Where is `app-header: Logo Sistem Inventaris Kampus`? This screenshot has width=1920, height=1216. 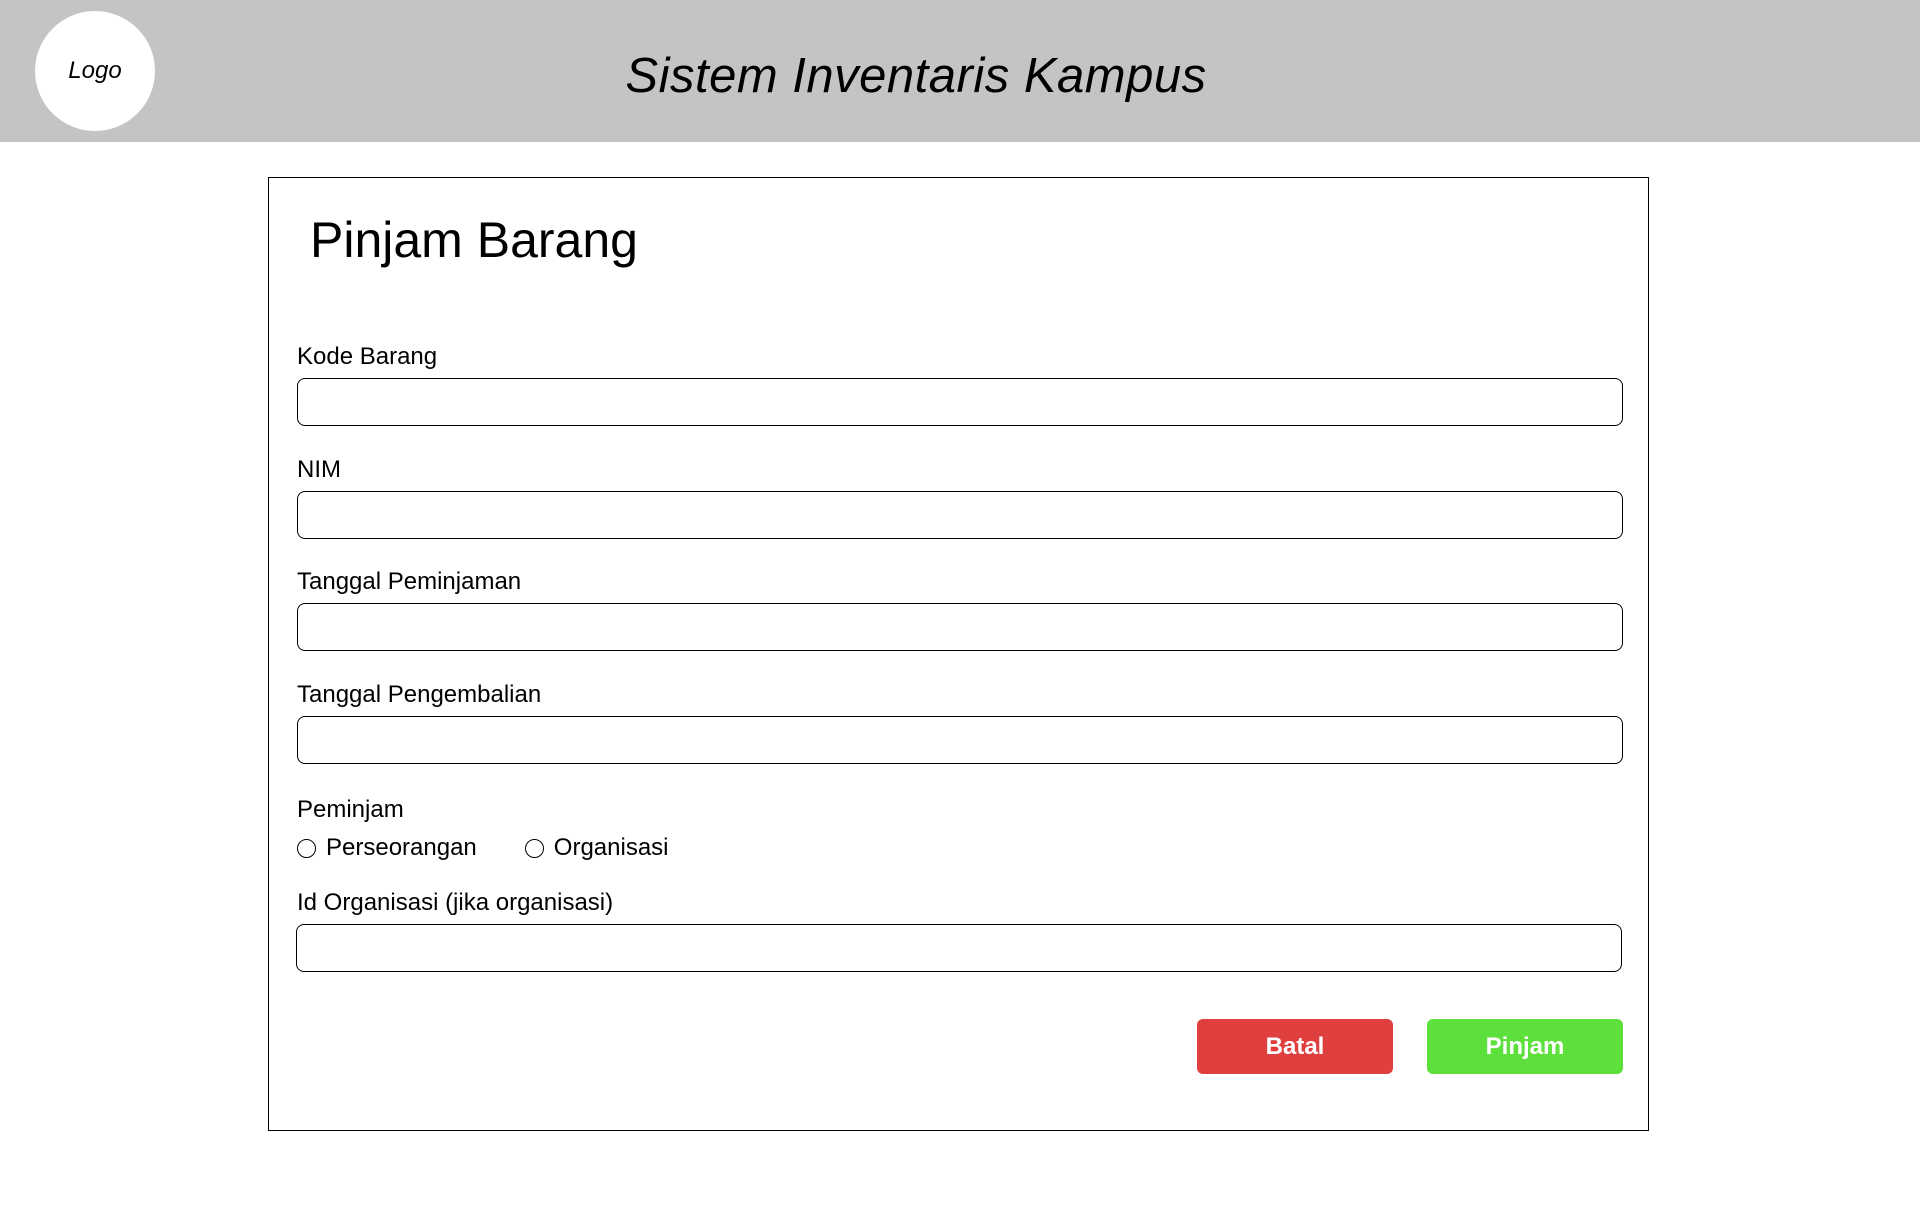 app-header: Logo Sistem Inventaris Kampus is located at coordinates (960, 71).